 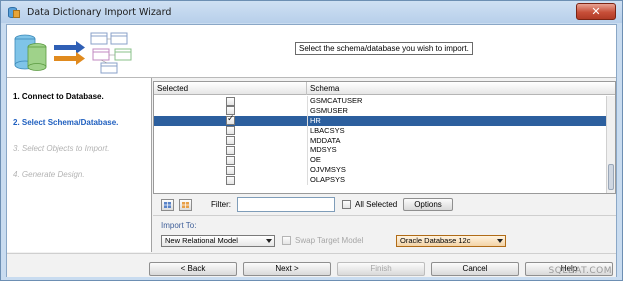 I want to click on table-row: GSMCATUSER, so click(x=380, y=101).